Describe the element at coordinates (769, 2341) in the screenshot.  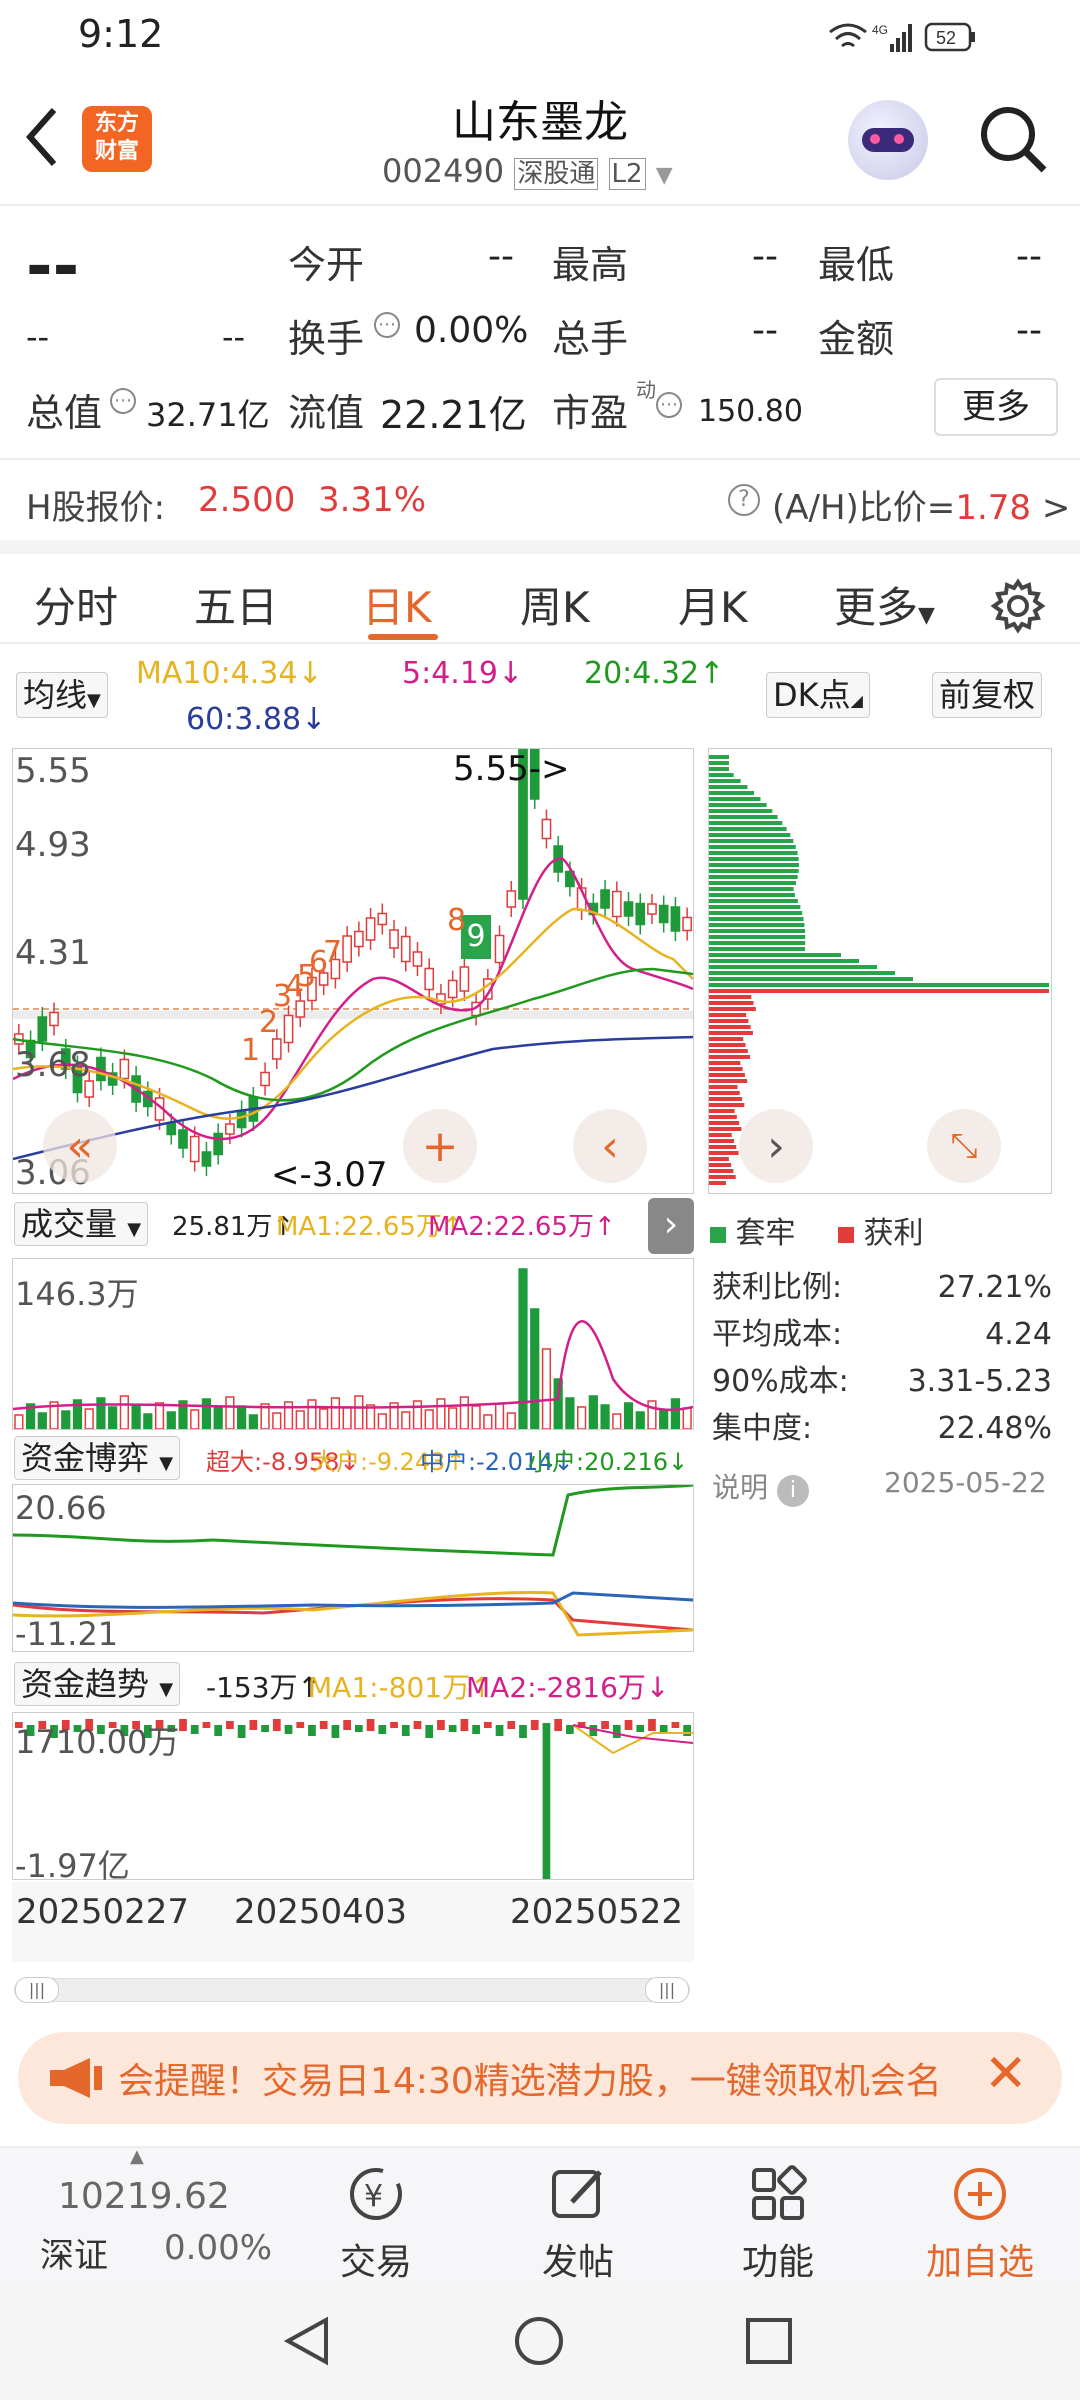
I see `system-recents-icon` at that location.